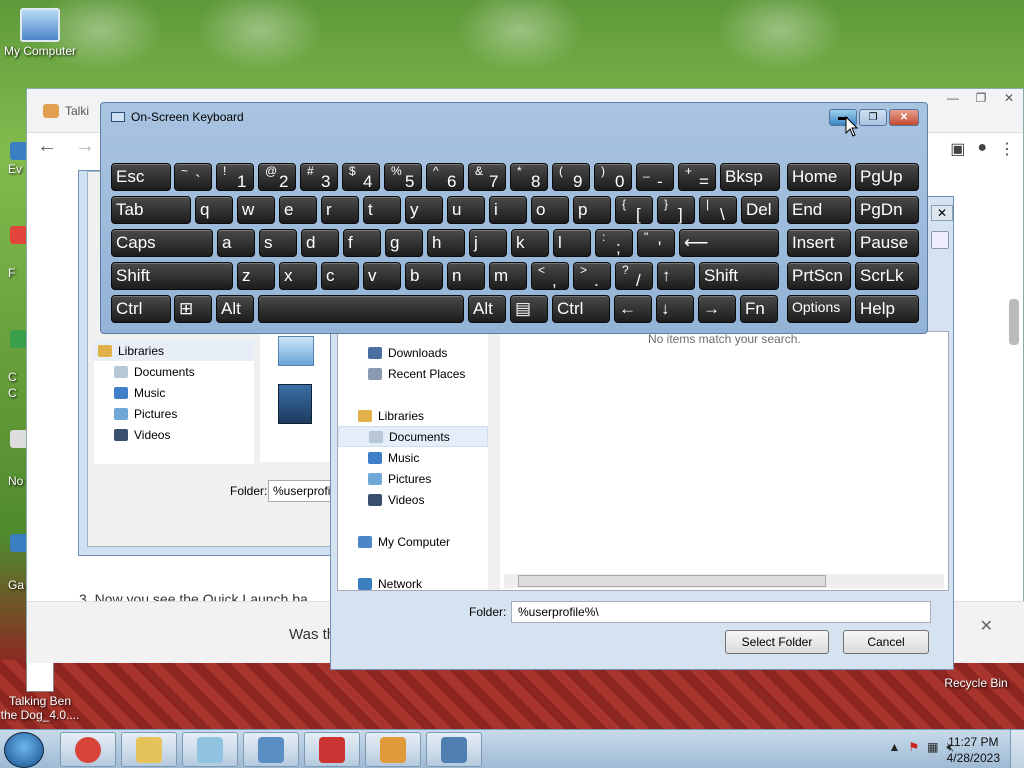  What do you see at coordinates (550, 210) in the screenshot?
I see `key-o: o` at bounding box center [550, 210].